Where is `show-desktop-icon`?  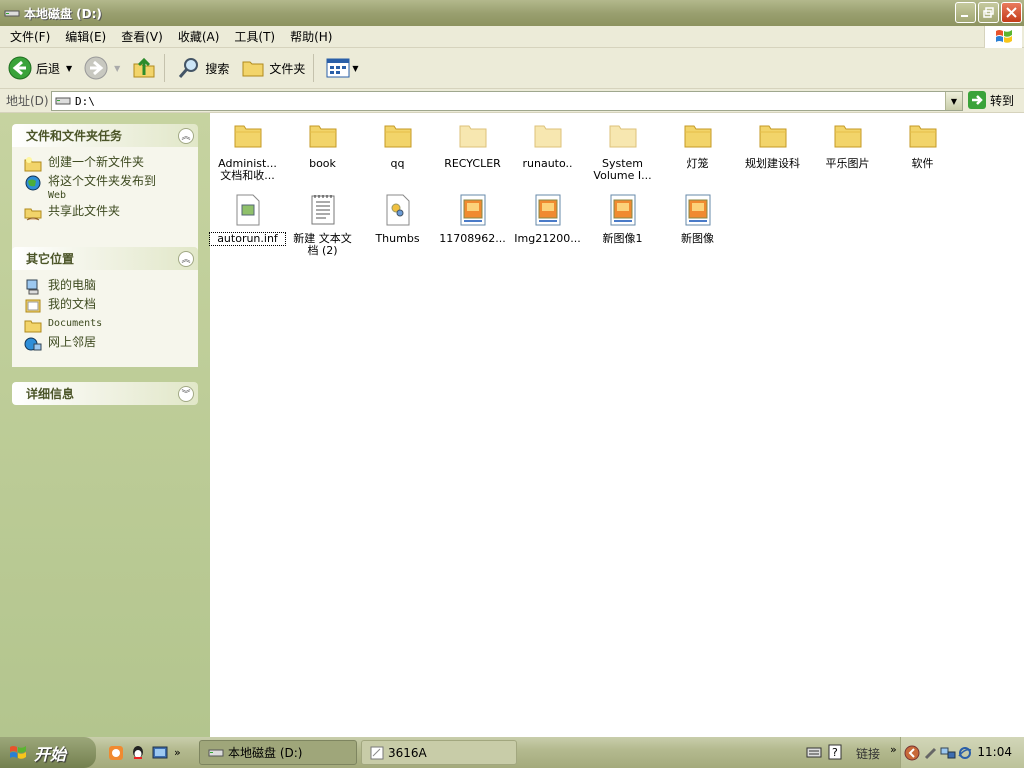 show-desktop-icon is located at coordinates (160, 753).